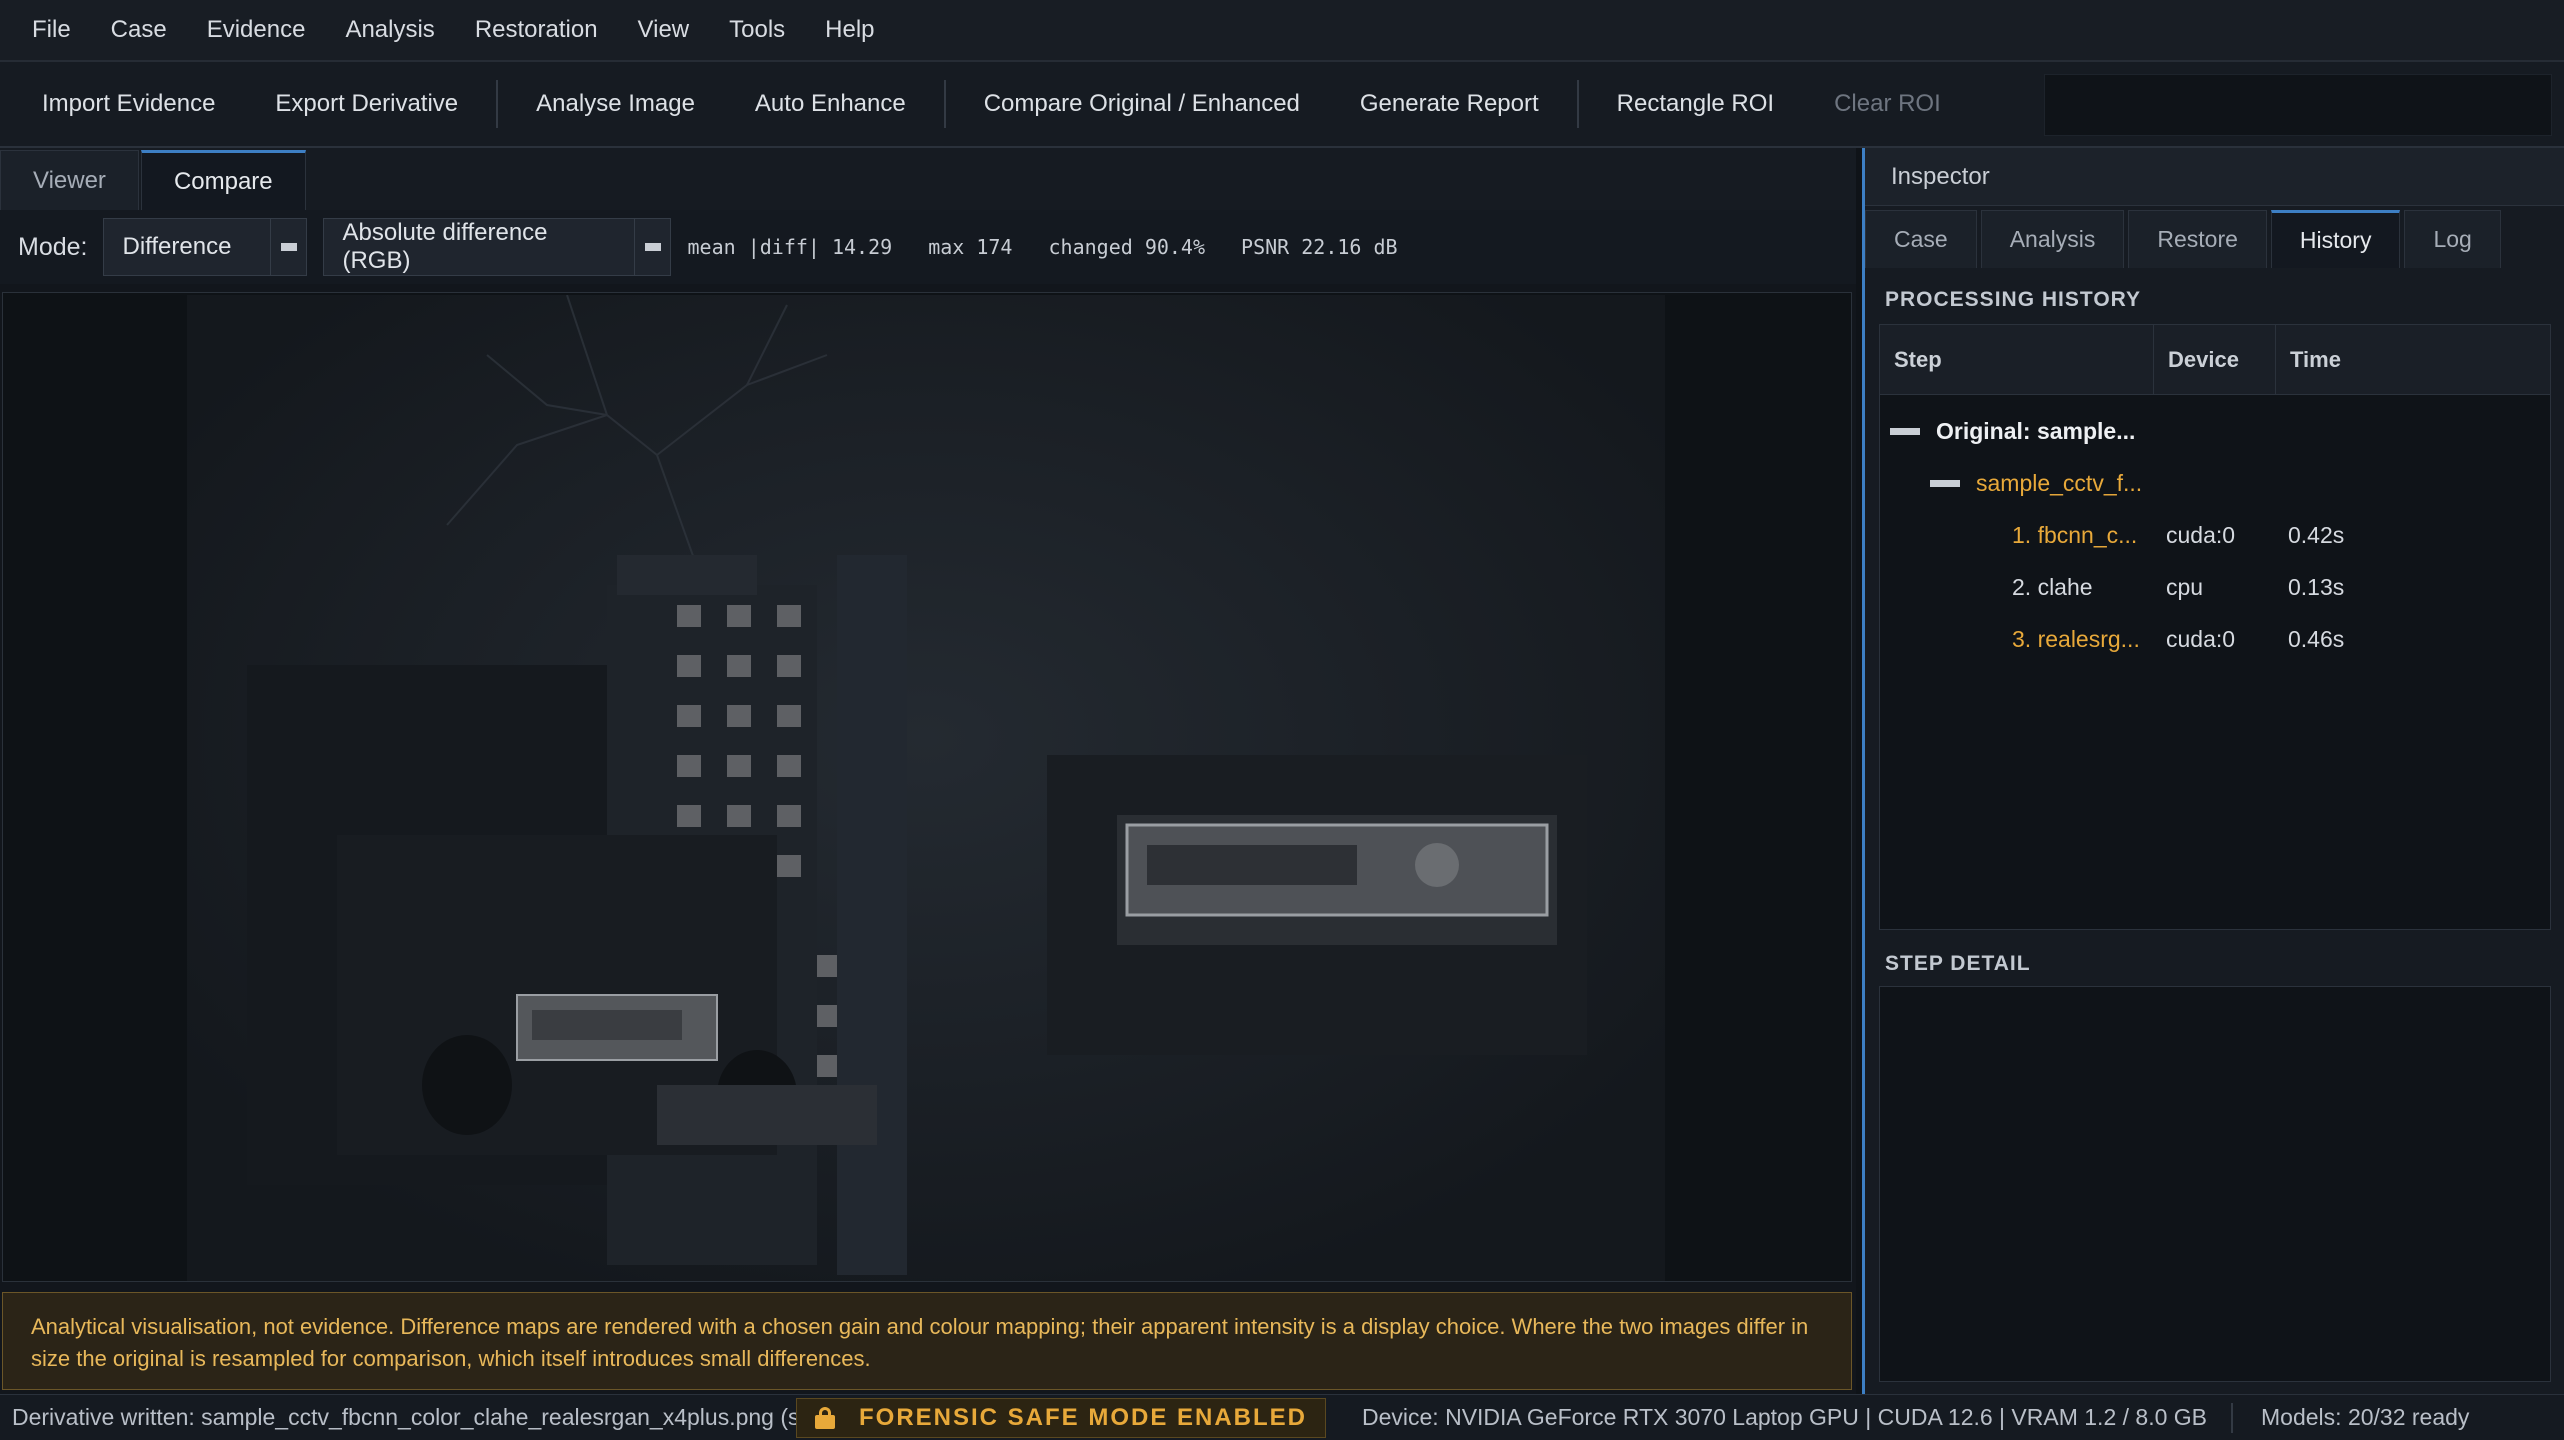 This screenshot has height=1440, width=2564. I want to click on diff-type-select: Absolute difference (RGB), so click(497, 247).